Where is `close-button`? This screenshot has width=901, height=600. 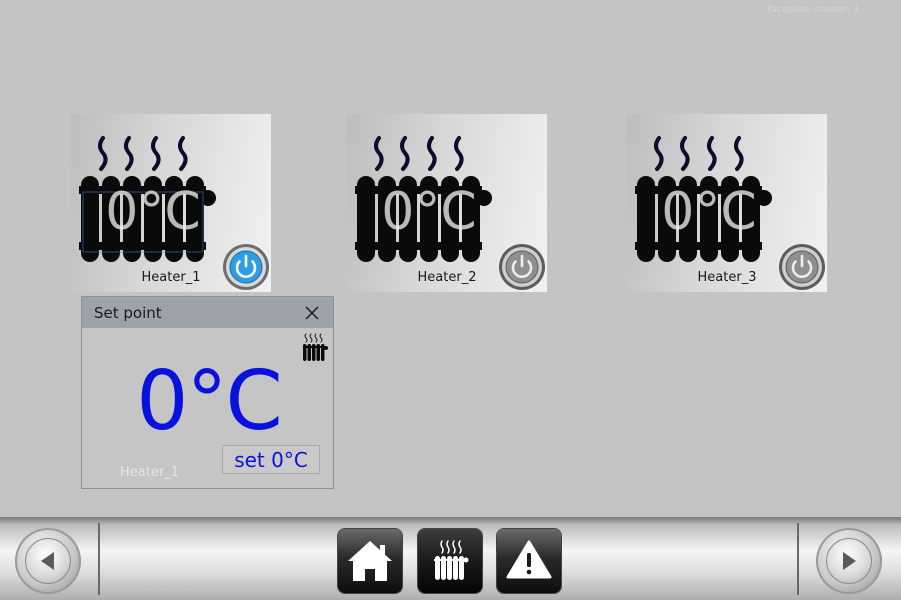
close-button is located at coordinates (312, 313).